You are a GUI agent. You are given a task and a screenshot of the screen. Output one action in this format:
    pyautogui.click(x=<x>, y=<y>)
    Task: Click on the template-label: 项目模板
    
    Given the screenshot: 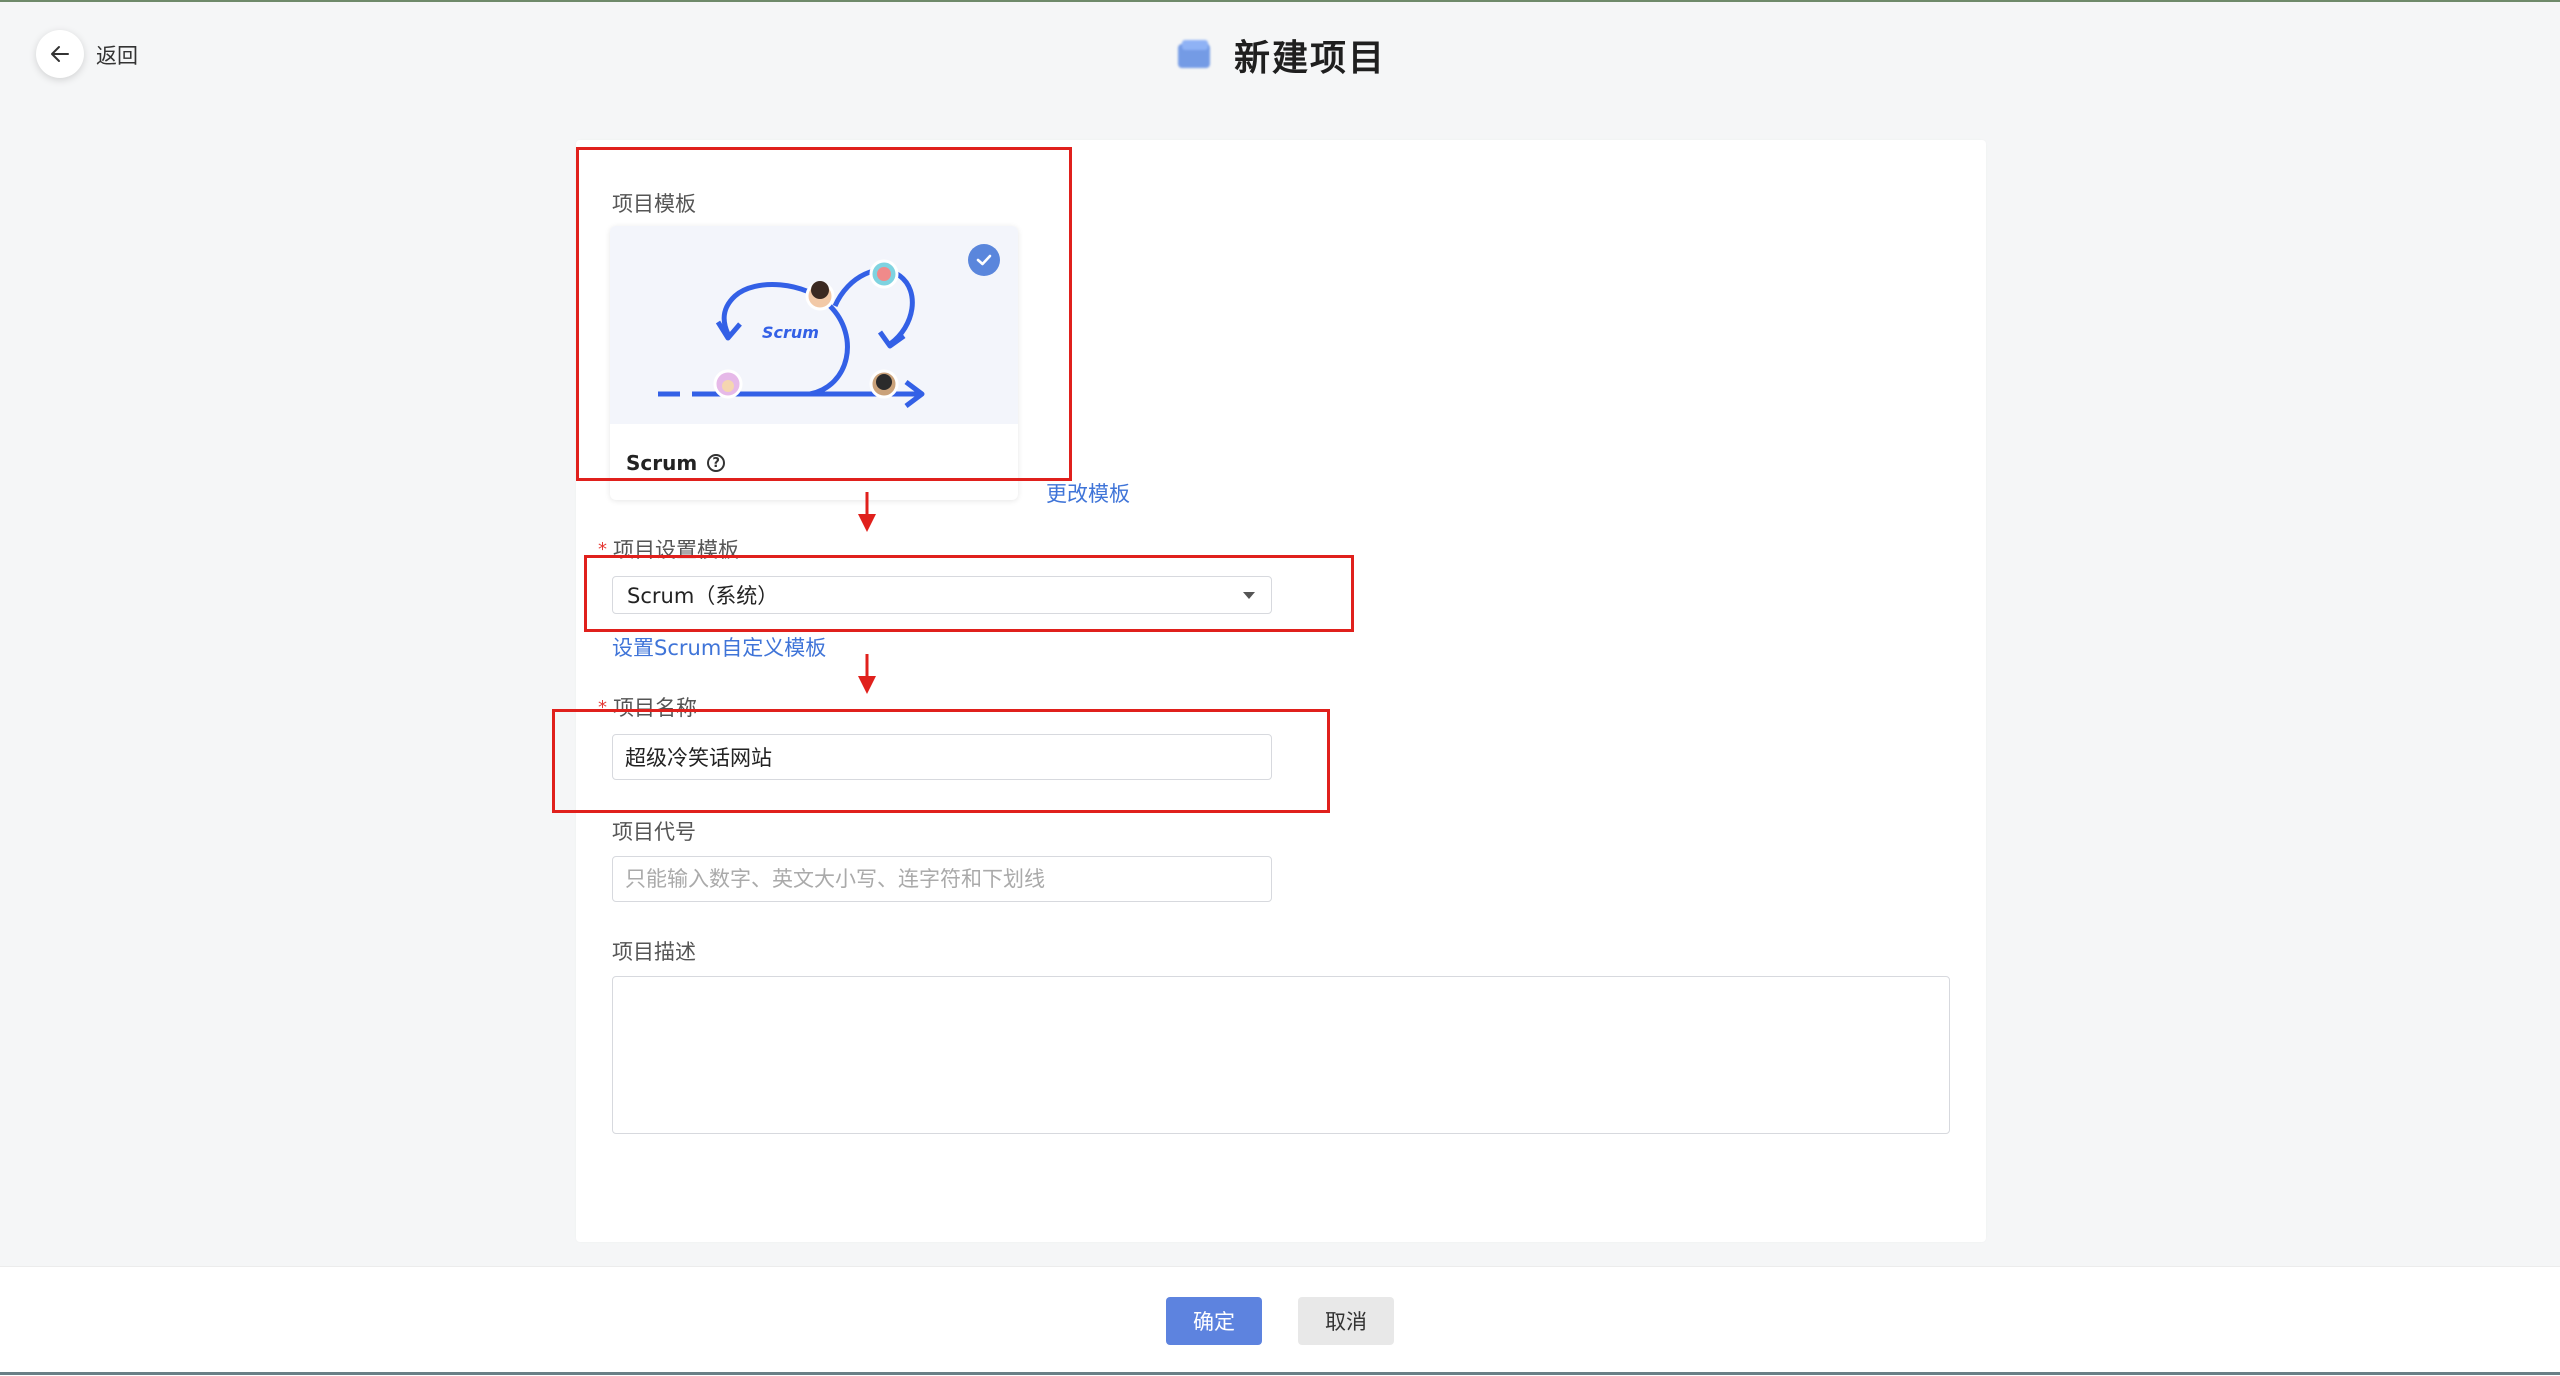 What is the action you would take?
    pyautogui.click(x=654, y=204)
    